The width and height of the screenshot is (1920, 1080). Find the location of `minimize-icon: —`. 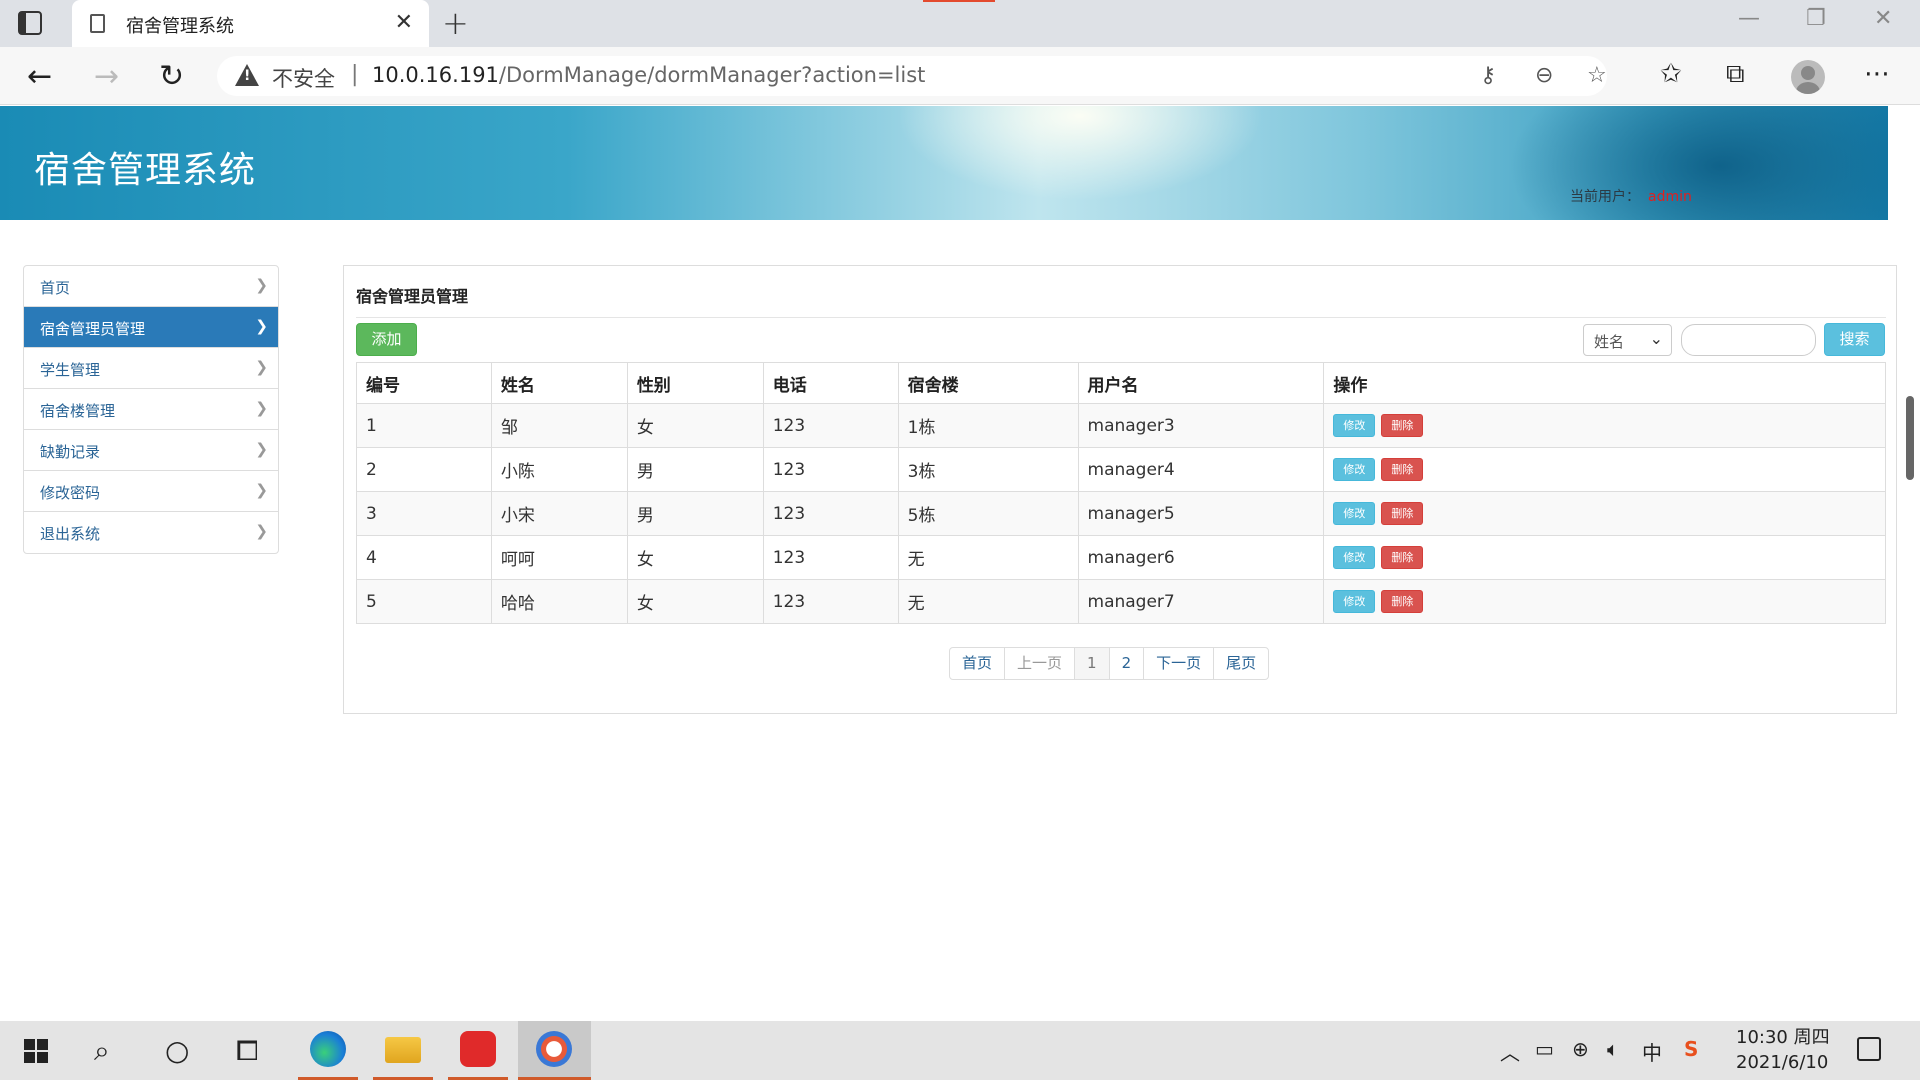

minimize-icon: — is located at coordinates (1749, 18).